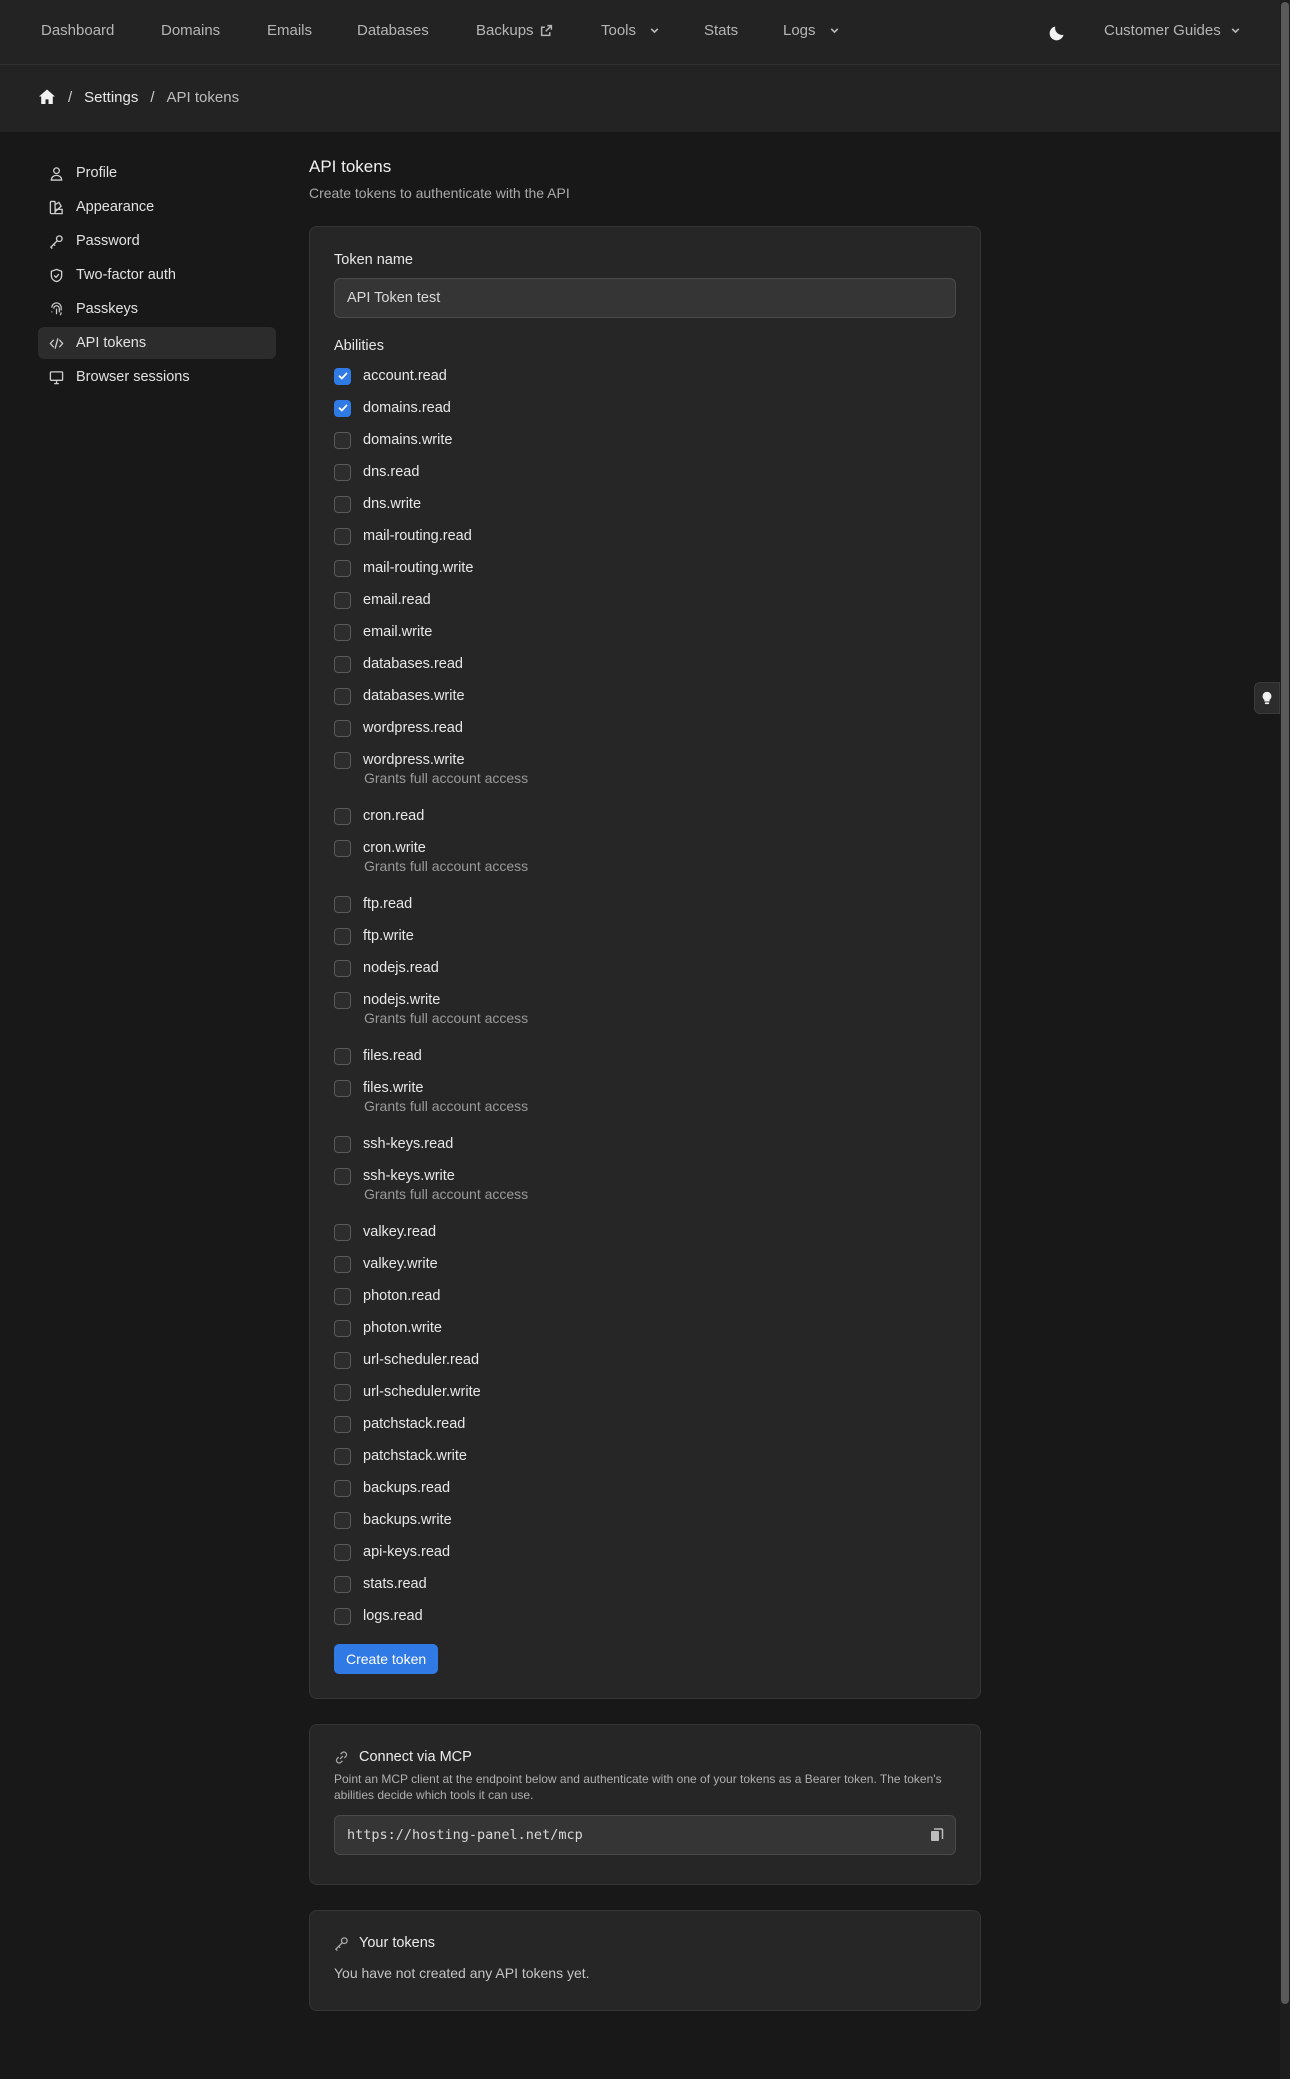  I want to click on ability-row: mail-routing.write, so click(645, 568).